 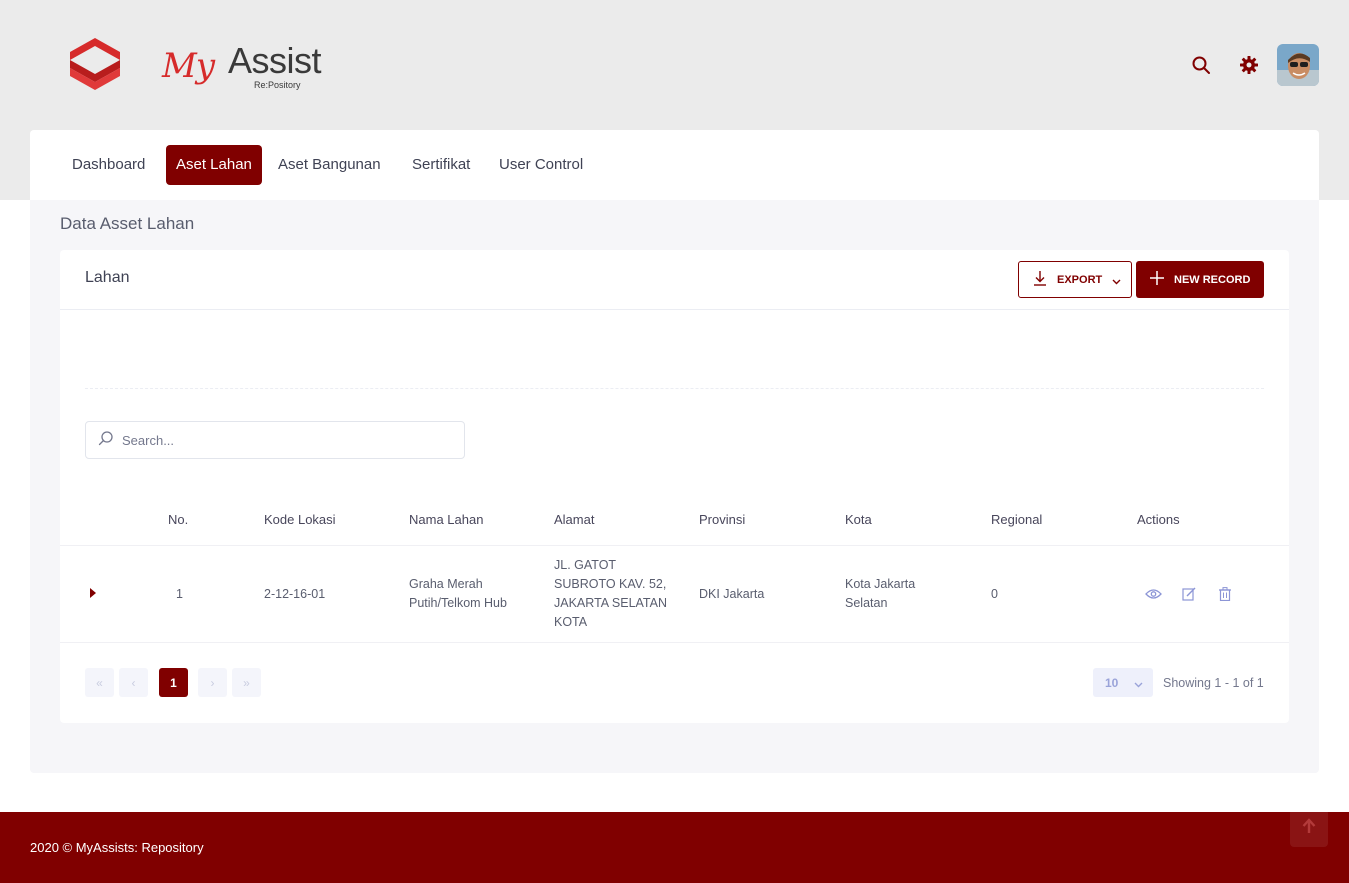 I want to click on divider, so click(x=674, y=388).